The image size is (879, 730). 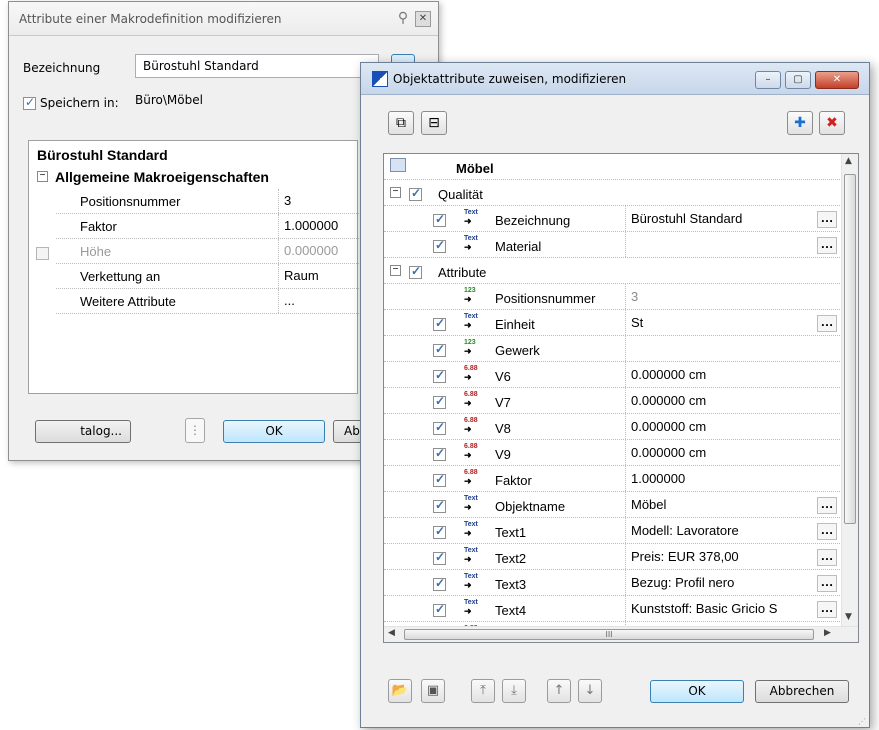 What do you see at coordinates (514, 691) in the screenshot?
I see `move-bottom-icon: ⤓` at bounding box center [514, 691].